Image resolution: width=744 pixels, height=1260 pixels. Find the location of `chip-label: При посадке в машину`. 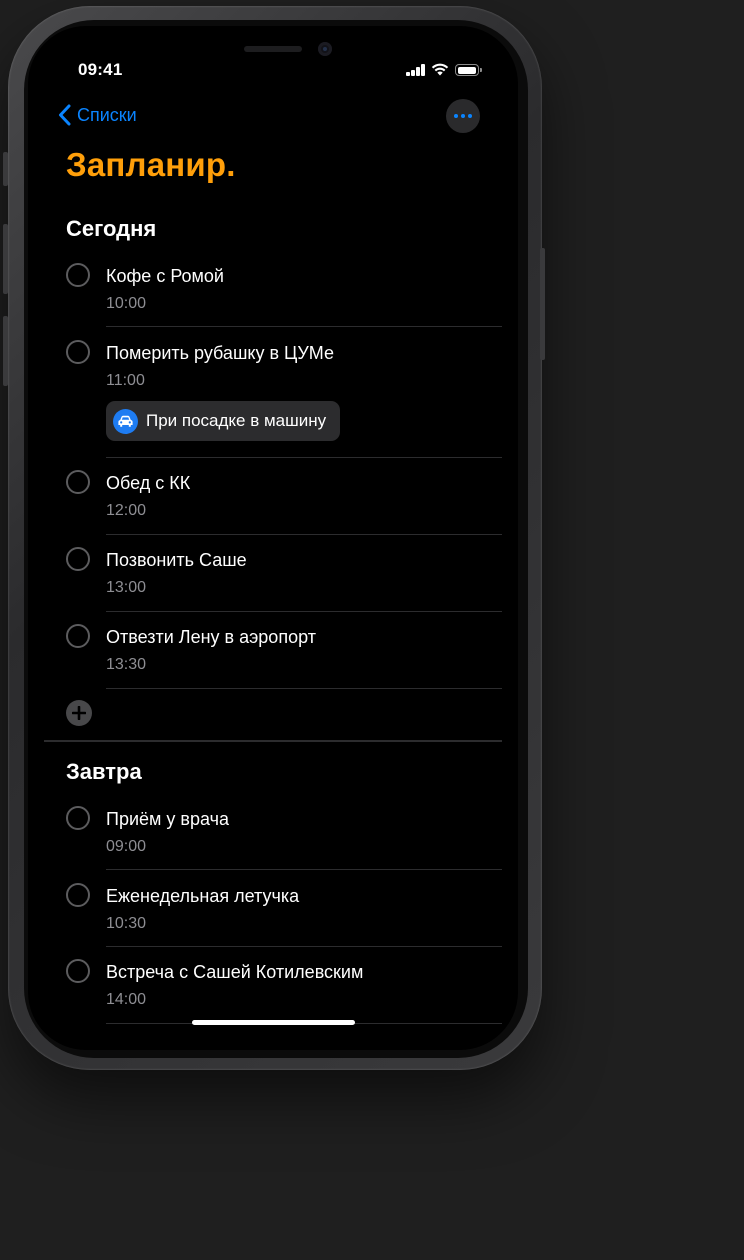

chip-label: При посадке в машину is located at coordinates (236, 420).